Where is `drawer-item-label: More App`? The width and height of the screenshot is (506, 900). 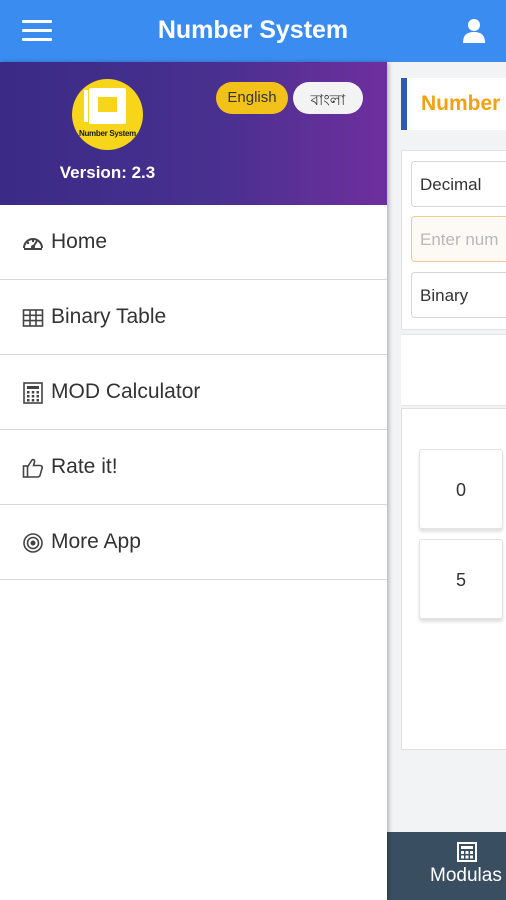 drawer-item-label: More App is located at coordinates (96, 541).